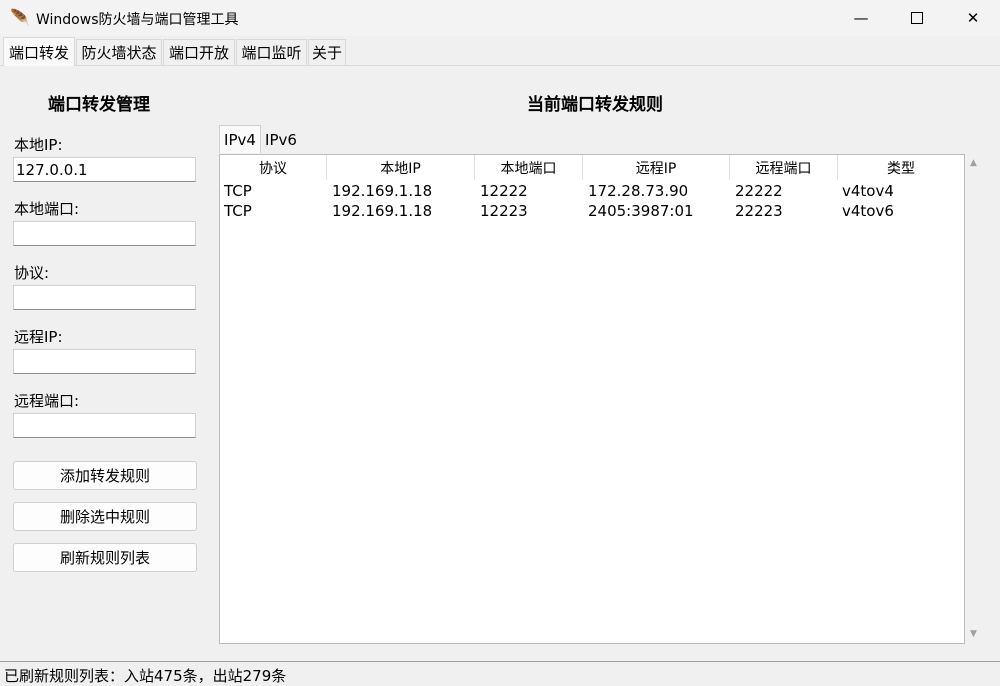  Describe the element at coordinates (868, 211) in the screenshot. I see `cell-type: v4tov6` at that location.